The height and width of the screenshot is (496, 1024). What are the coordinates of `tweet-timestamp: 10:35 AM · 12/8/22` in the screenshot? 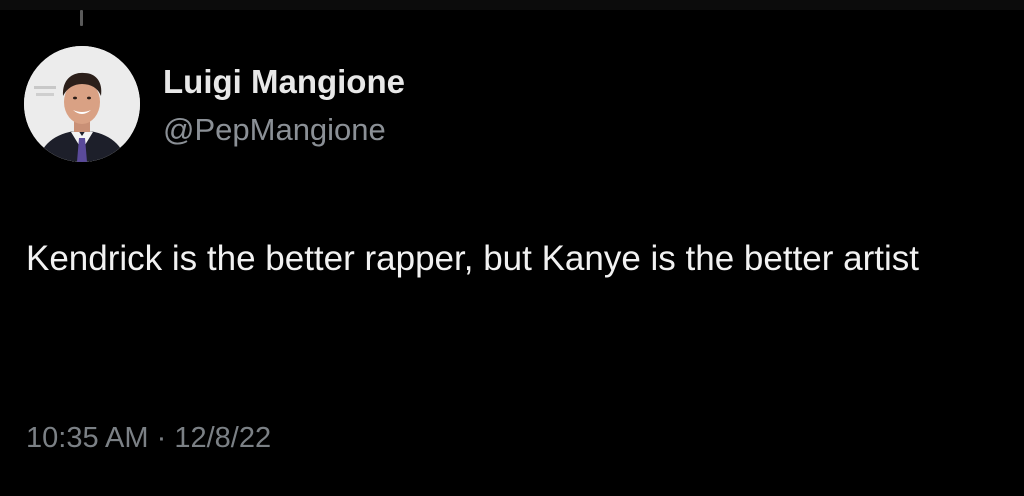 It's located at (148, 438).